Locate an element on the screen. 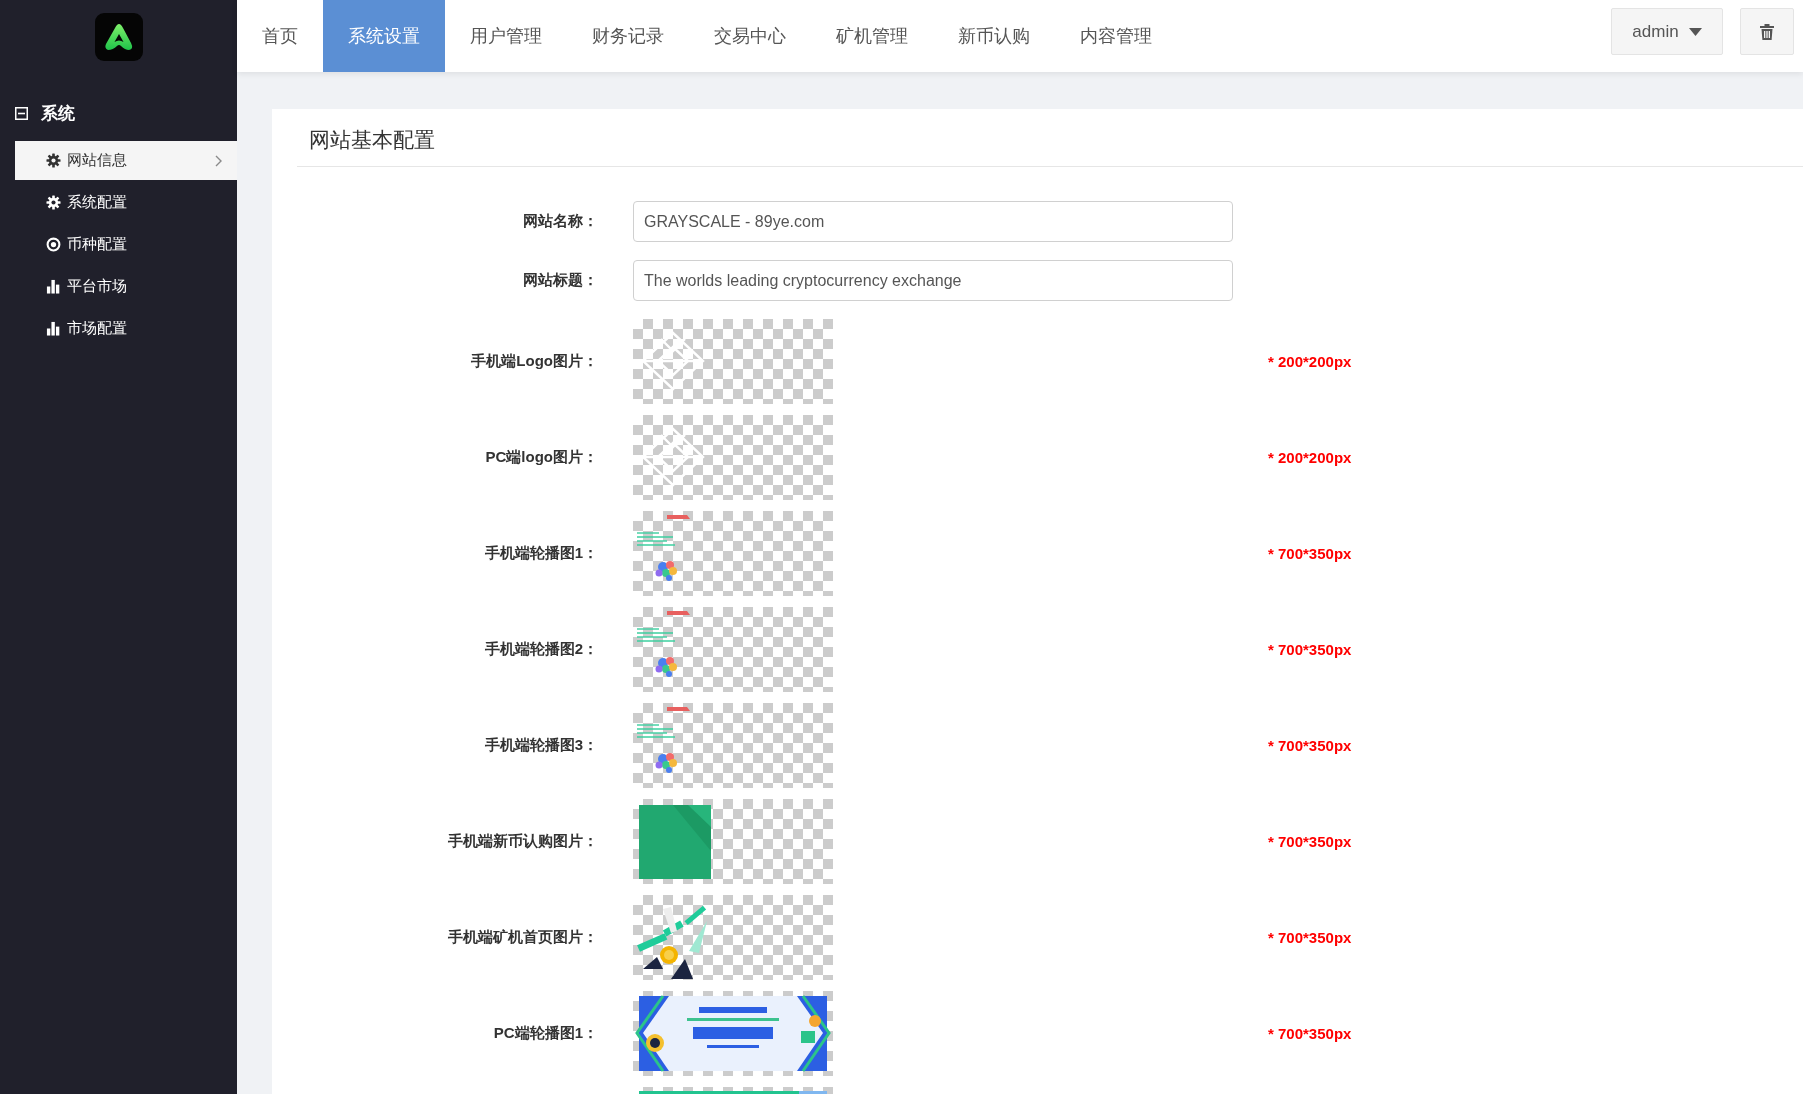  nav-tab: 交易中心 is located at coordinates (750, 36).